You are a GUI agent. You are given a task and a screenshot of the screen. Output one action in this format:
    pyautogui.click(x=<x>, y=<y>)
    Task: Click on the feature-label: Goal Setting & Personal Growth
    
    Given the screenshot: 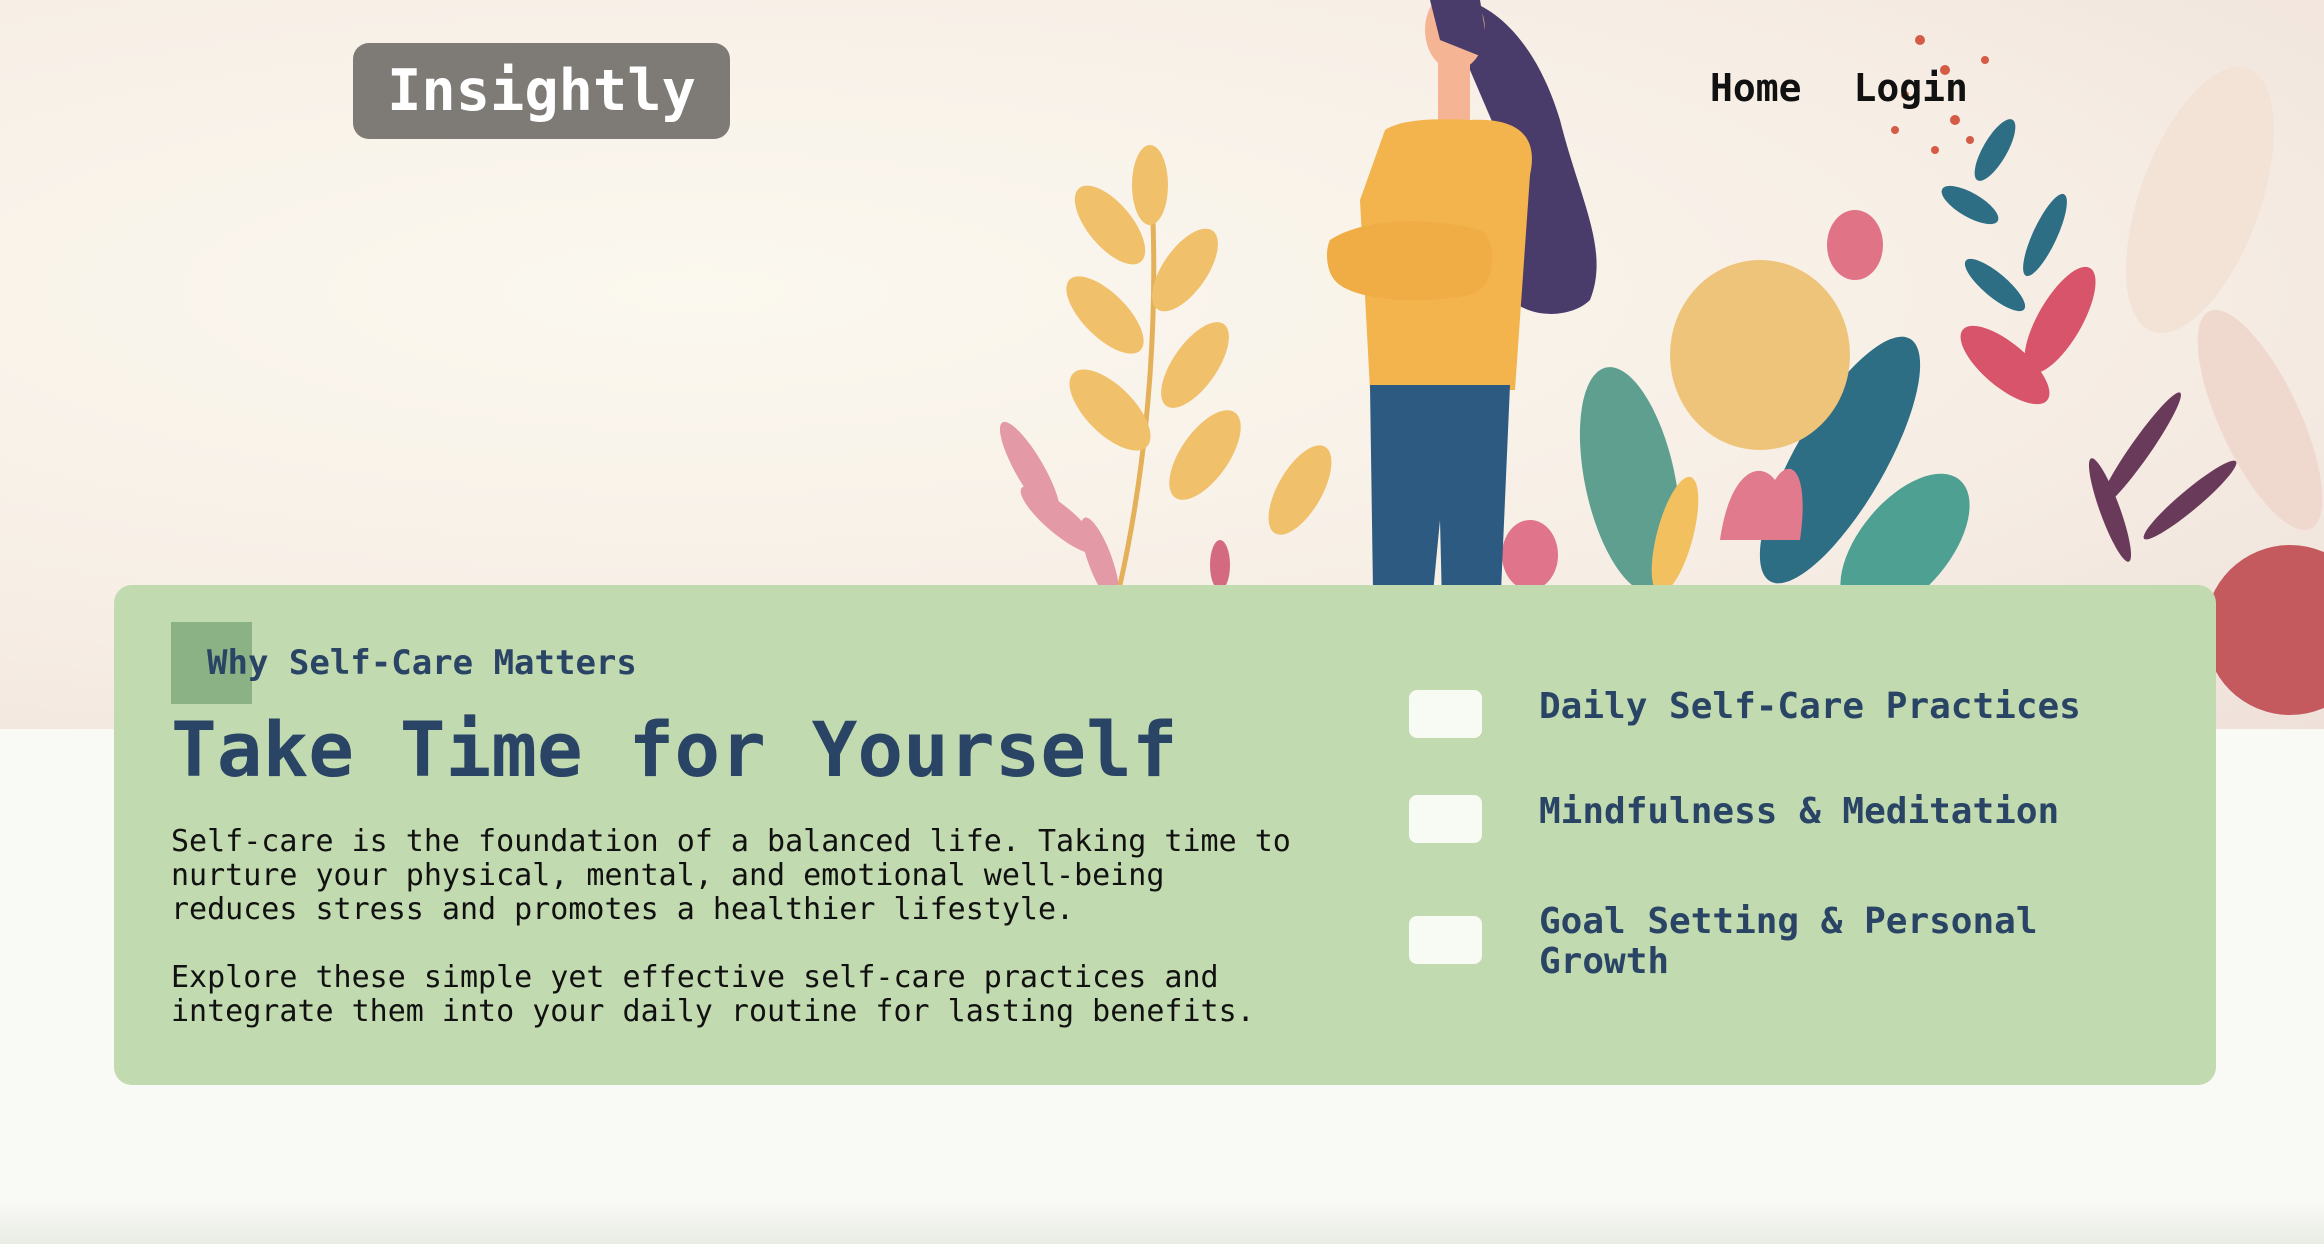 What is the action you would take?
    pyautogui.click(x=1788, y=941)
    